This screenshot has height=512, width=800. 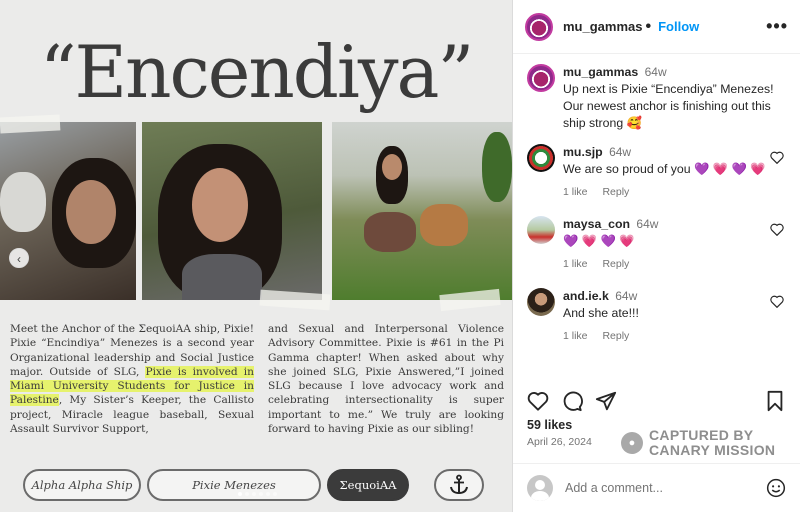 What do you see at coordinates (600, 72) in the screenshot?
I see `caption-username: mu_gammas` at bounding box center [600, 72].